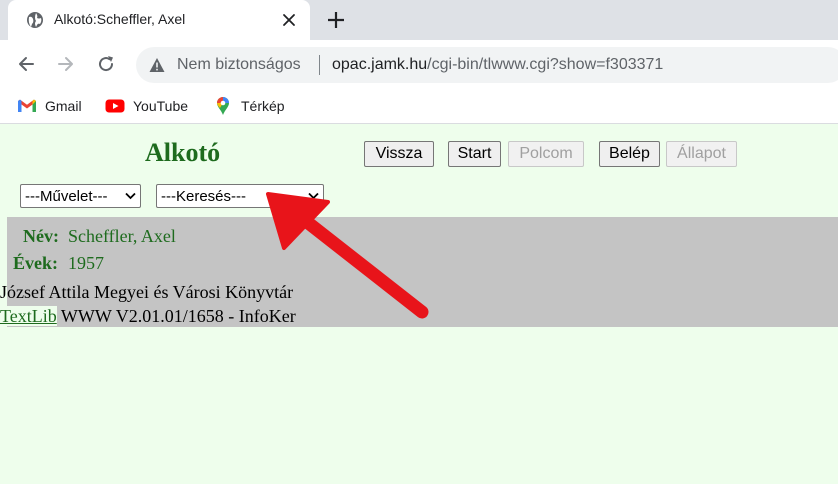 Image resolution: width=838 pixels, height=484 pixels. I want to click on bookmark-maps: Térkép, so click(249, 106).